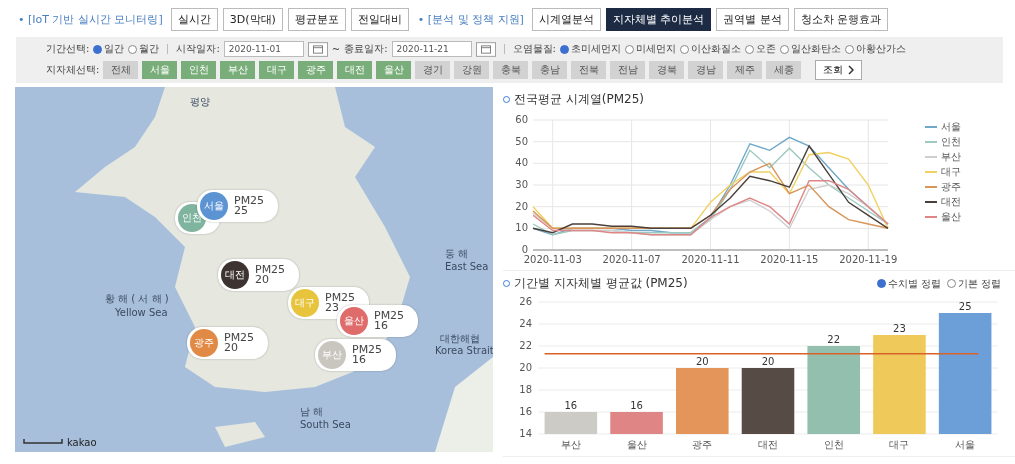 This screenshot has height=464, width=1015. What do you see at coordinates (752, 19) in the screenshot?
I see `nav-button: 권역별 분석` at bounding box center [752, 19].